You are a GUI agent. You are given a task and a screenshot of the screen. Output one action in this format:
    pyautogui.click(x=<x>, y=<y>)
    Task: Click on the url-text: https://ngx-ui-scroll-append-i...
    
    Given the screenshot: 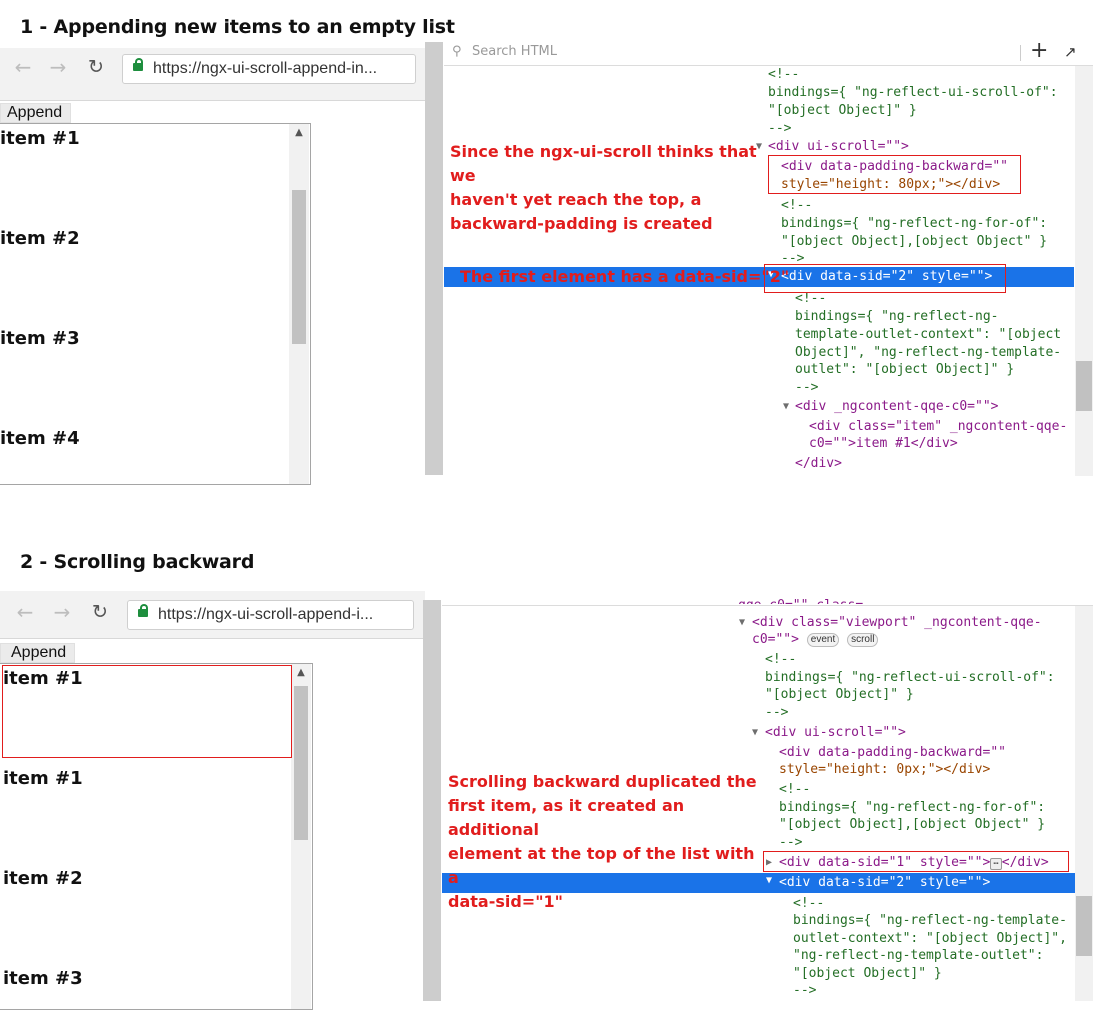 What is the action you would take?
    pyautogui.click(x=266, y=614)
    